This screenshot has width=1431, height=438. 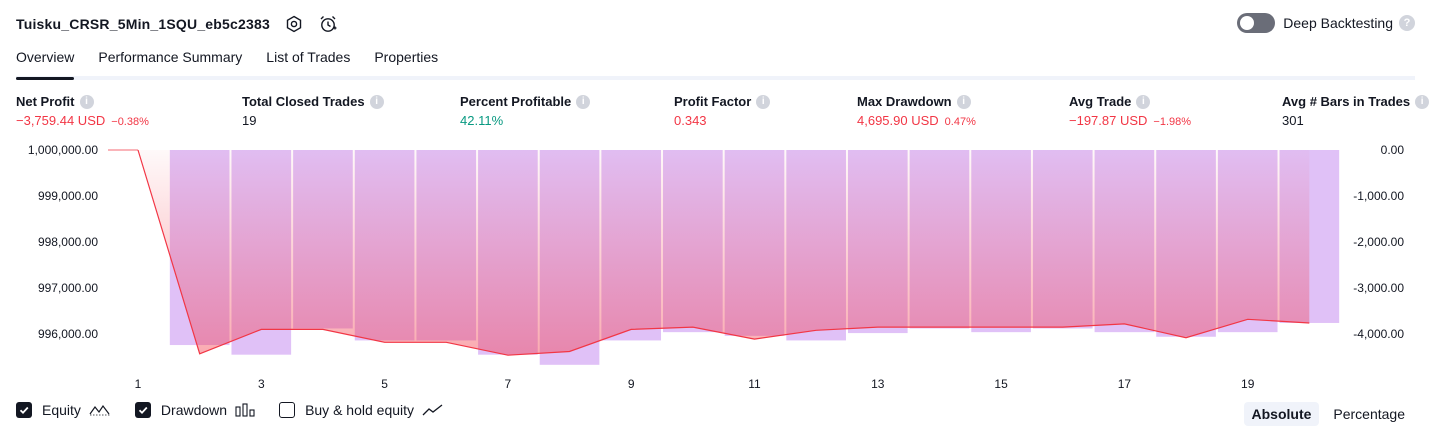 I want to click on stat-avg-trade: Avg Trade i −197.87 USD −1.98%, so click(x=1130, y=111).